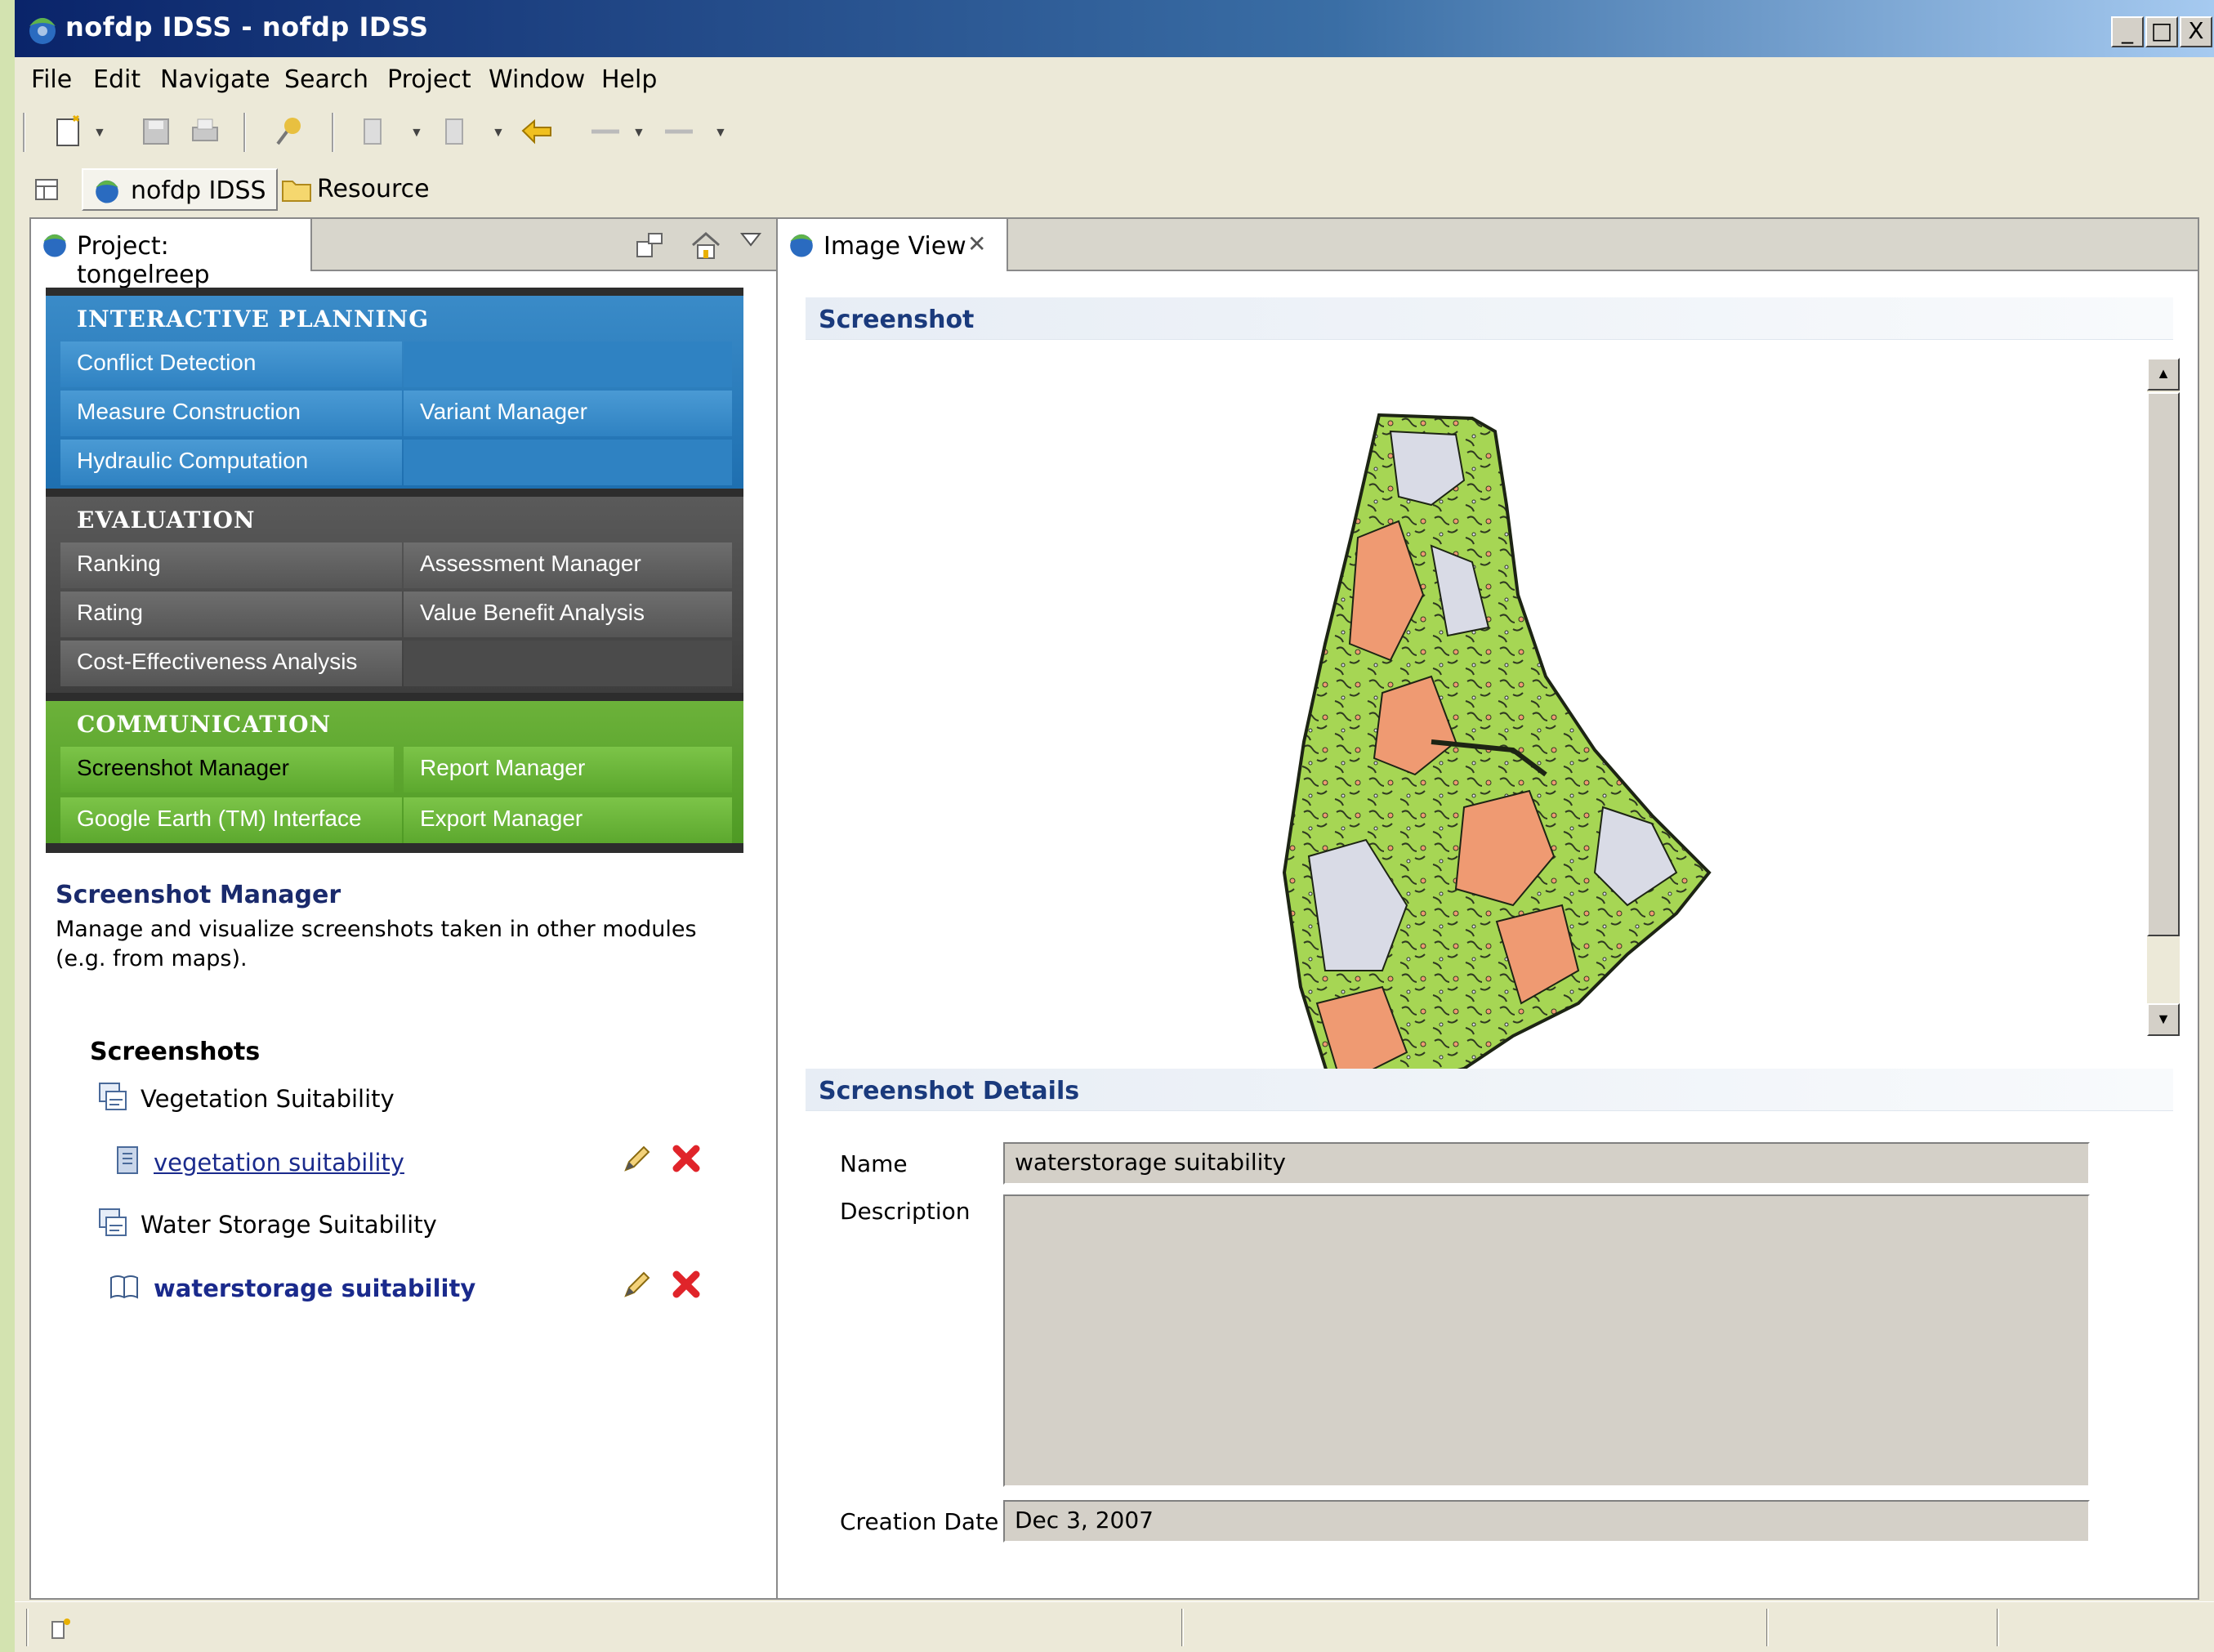  Describe the element at coordinates (47, 189) in the screenshot. I see `open-perspective-icon` at that location.